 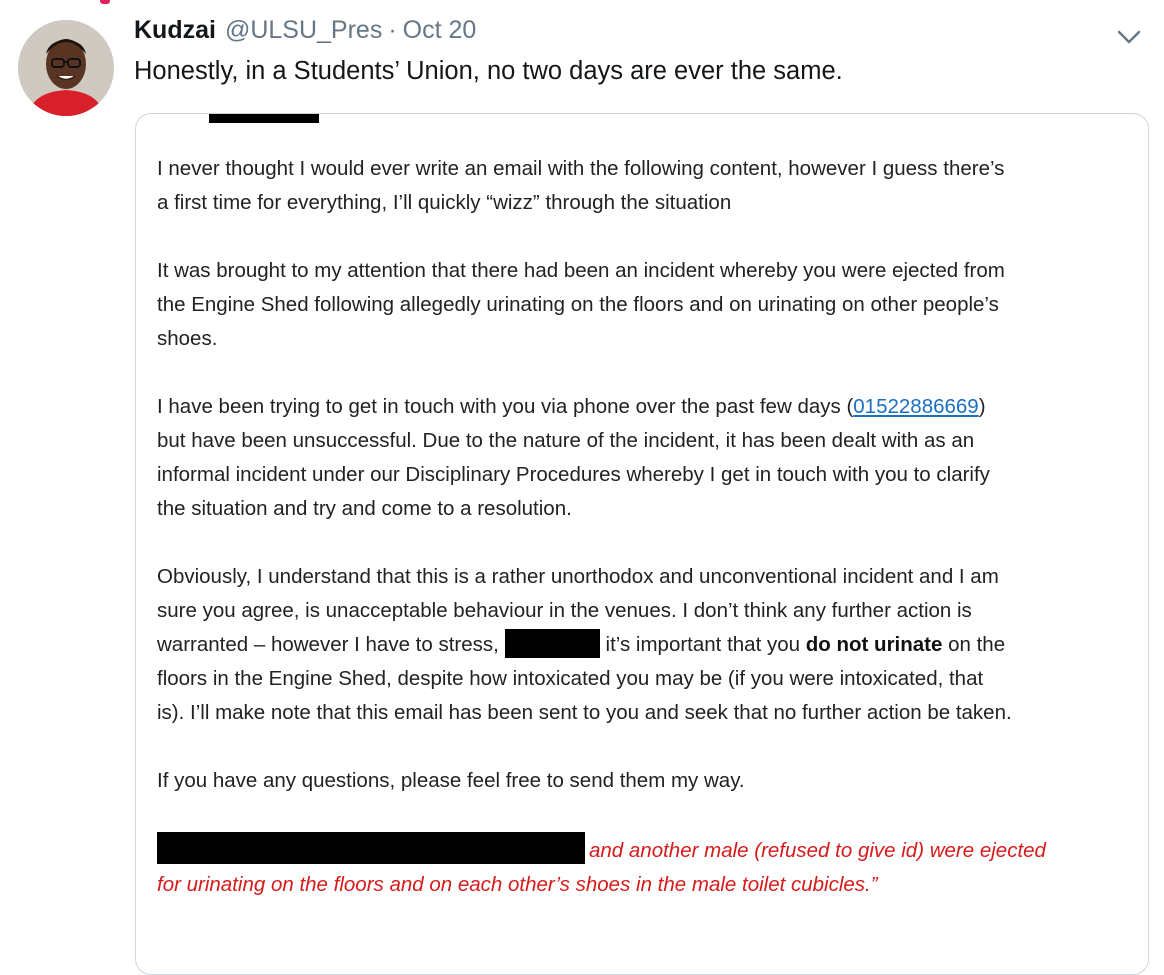 I want to click on email-text: ), so click(x=982, y=406).